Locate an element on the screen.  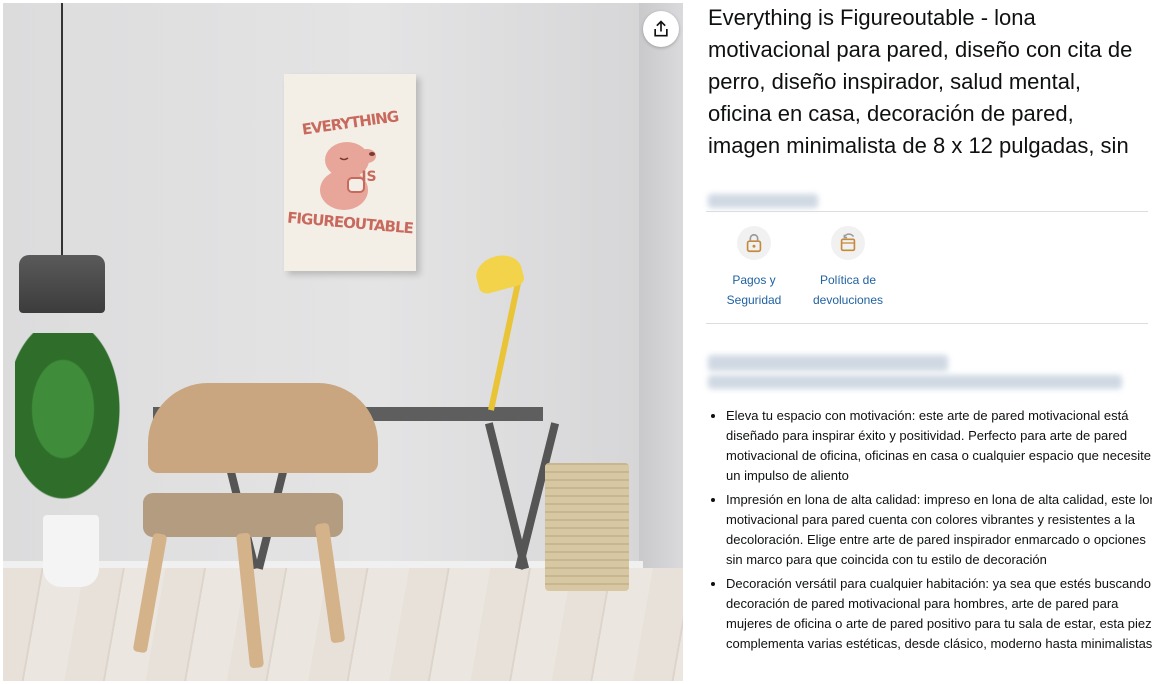
chair-back is located at coordinates (263, 428).